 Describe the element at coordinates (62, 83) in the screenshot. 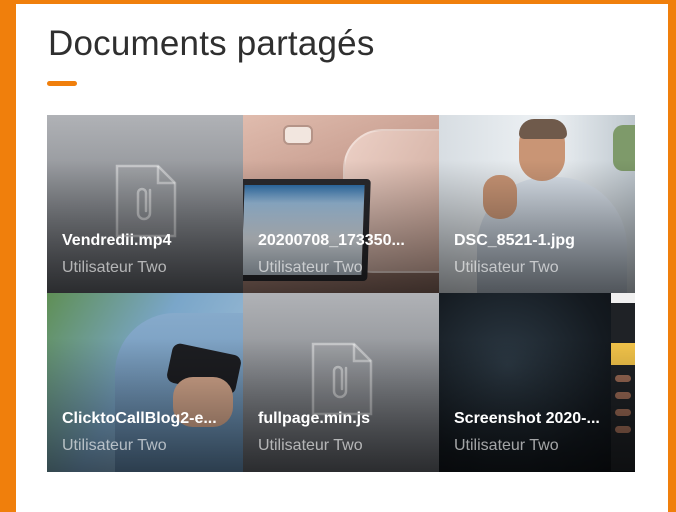

I see `title-accent-underline` at that location.